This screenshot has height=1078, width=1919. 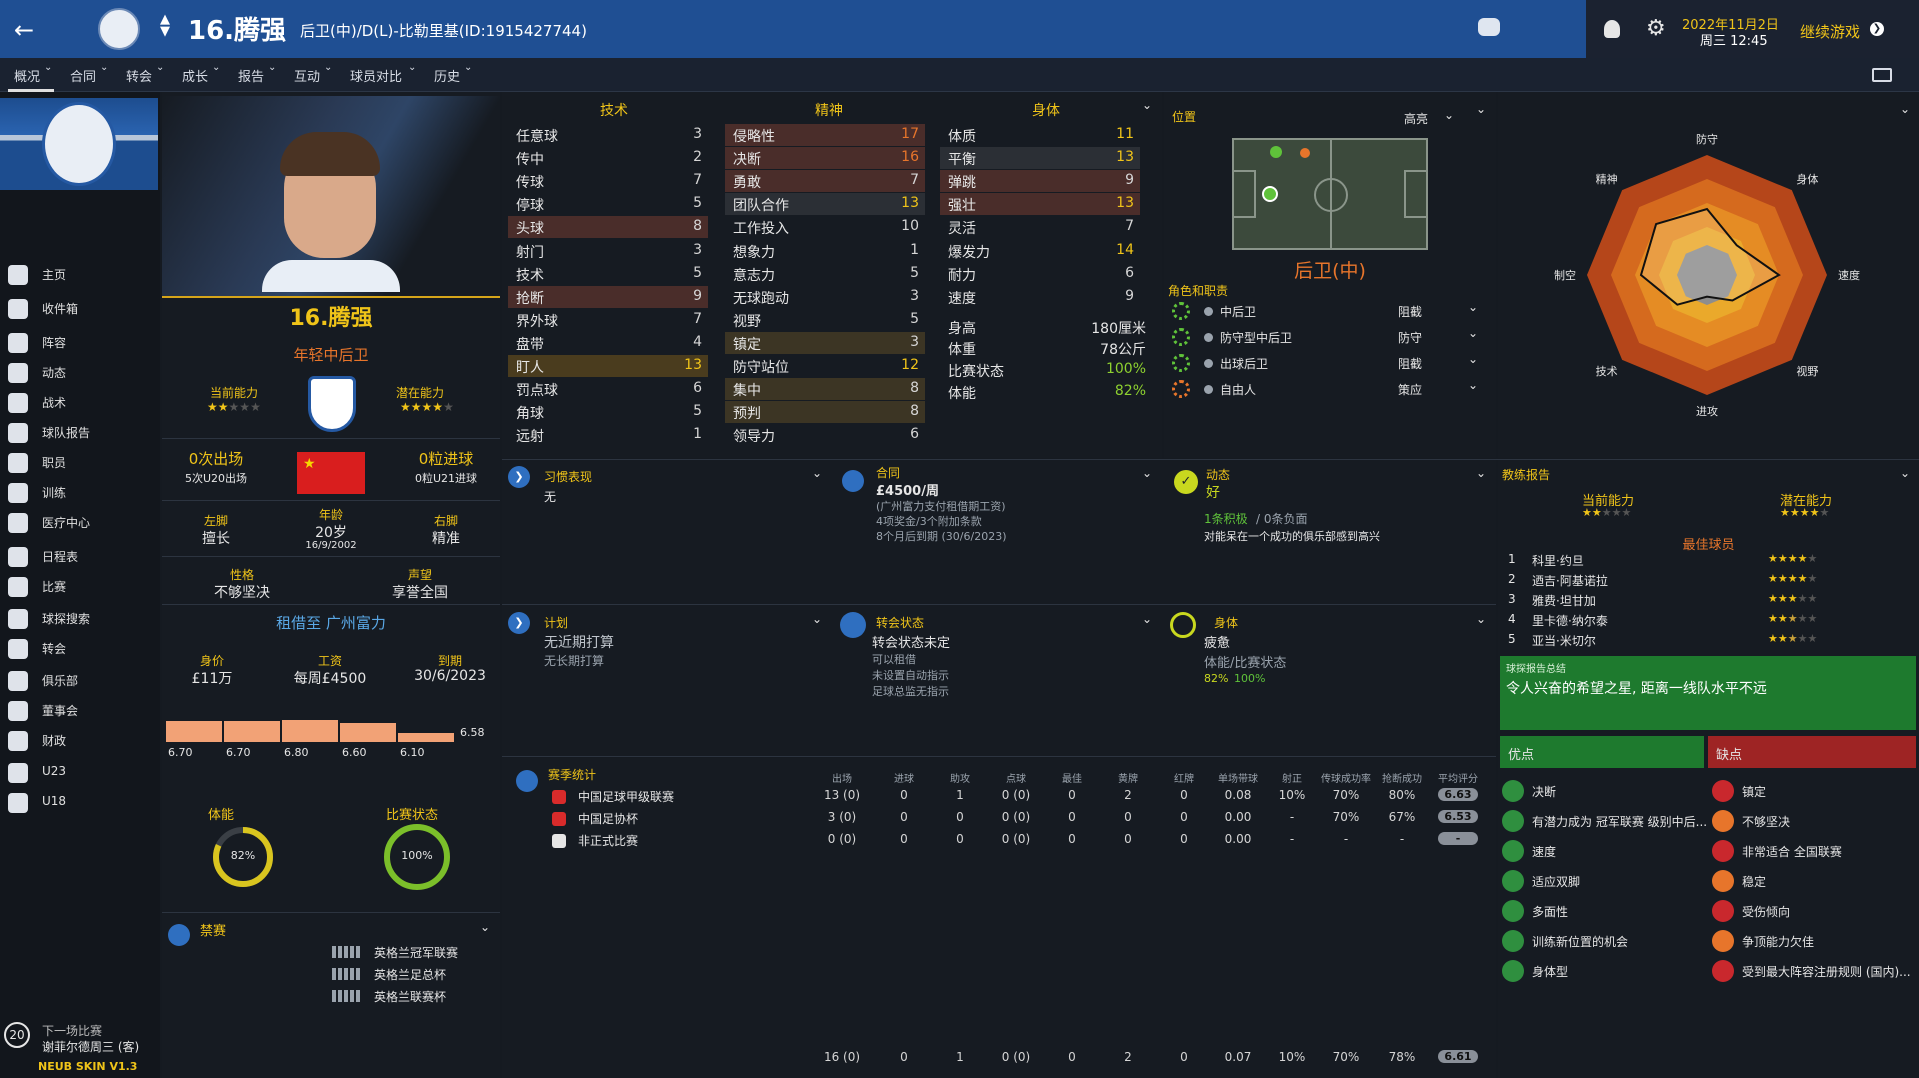 What do you see at coordinates (1550, 911) in the screenshot?
I see `pro-item: 多面性` at bounding box center [1550, 911].